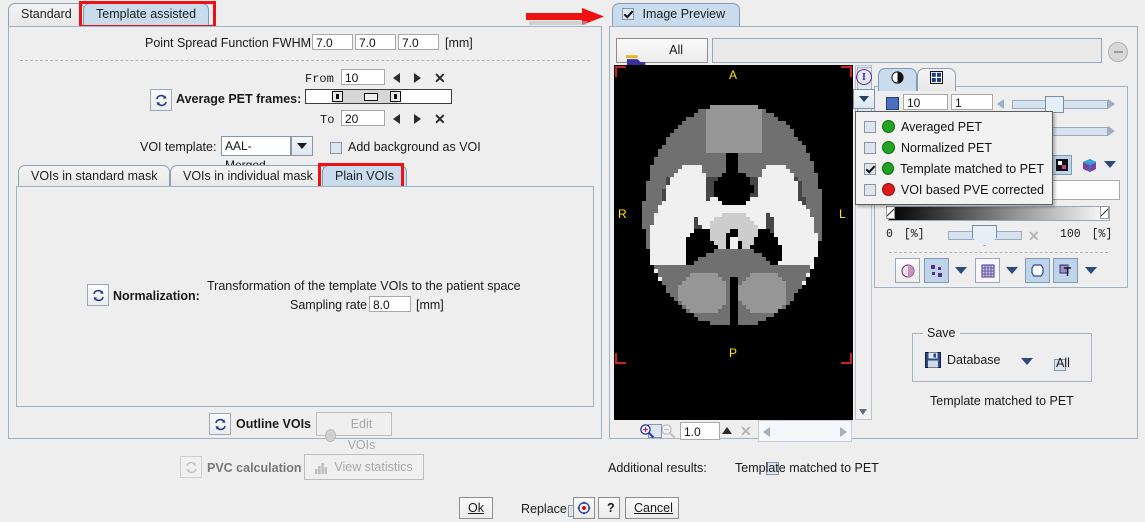 Image resolution: width=1145 pixels, height=522 pixels. I want to click on tab-template-assisted-label: Template assisted, so click(146, 14).